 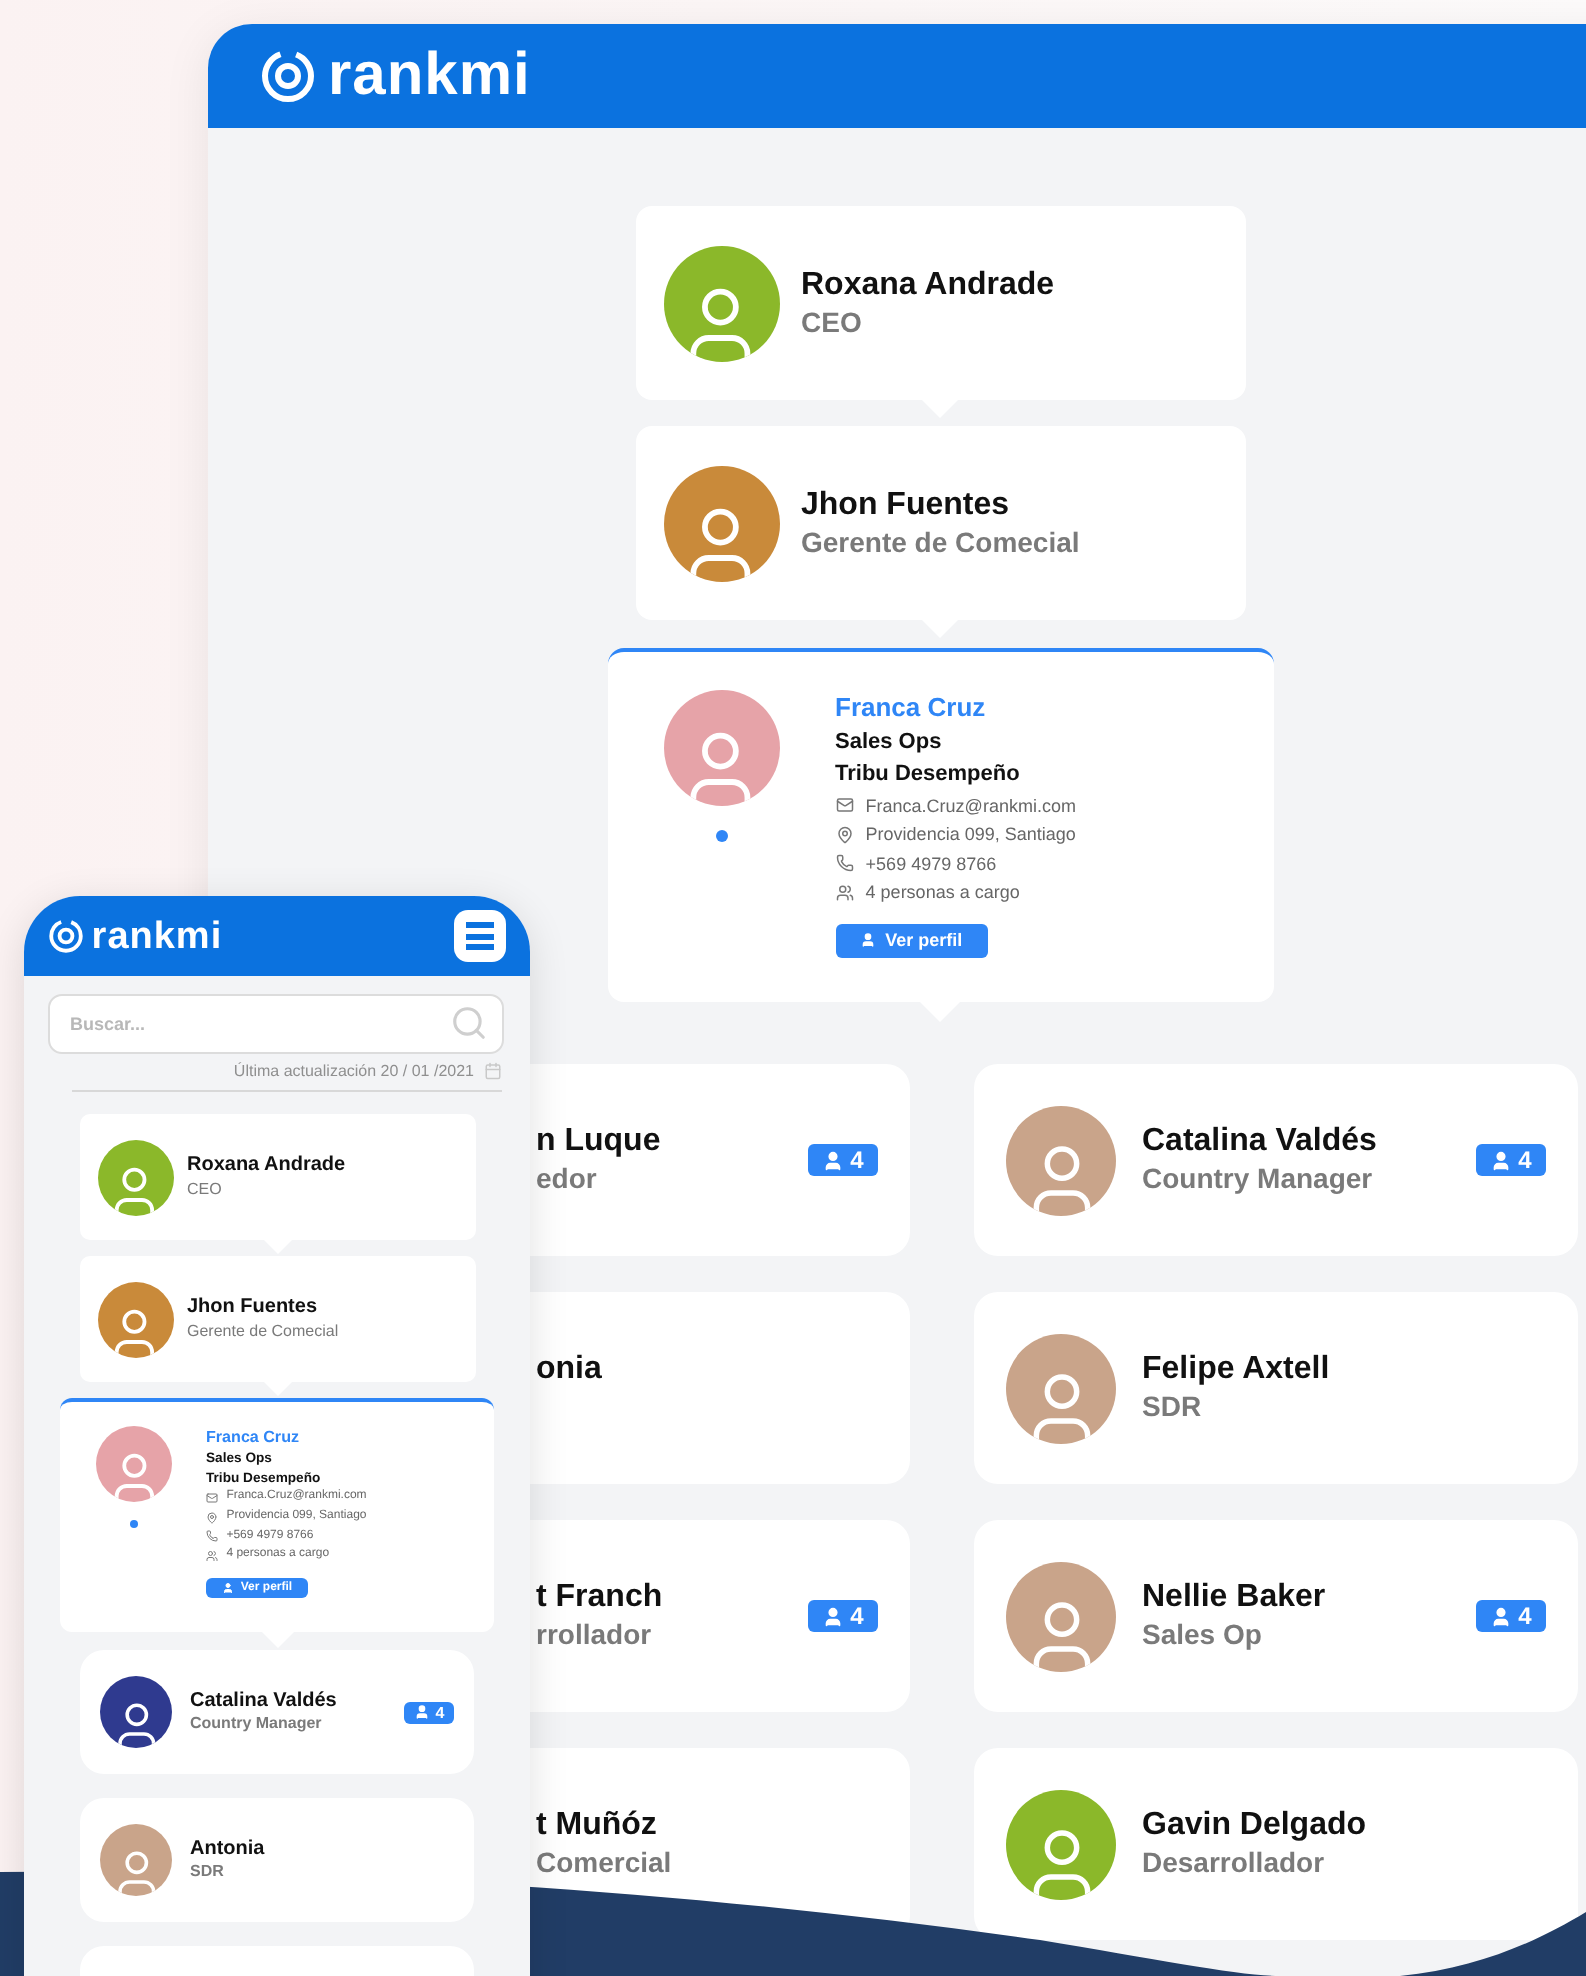 I want to click on contact-text: 4 personas a cargo, so click(x=942, y=892).